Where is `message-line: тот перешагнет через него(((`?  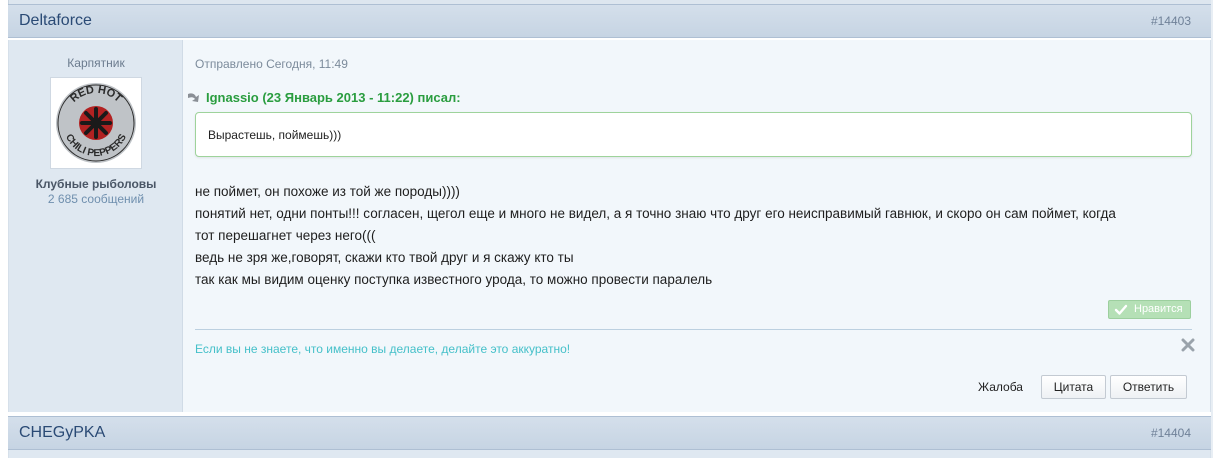 message-line: тот перешагнет через него((( is located at coordinates (285, 235).